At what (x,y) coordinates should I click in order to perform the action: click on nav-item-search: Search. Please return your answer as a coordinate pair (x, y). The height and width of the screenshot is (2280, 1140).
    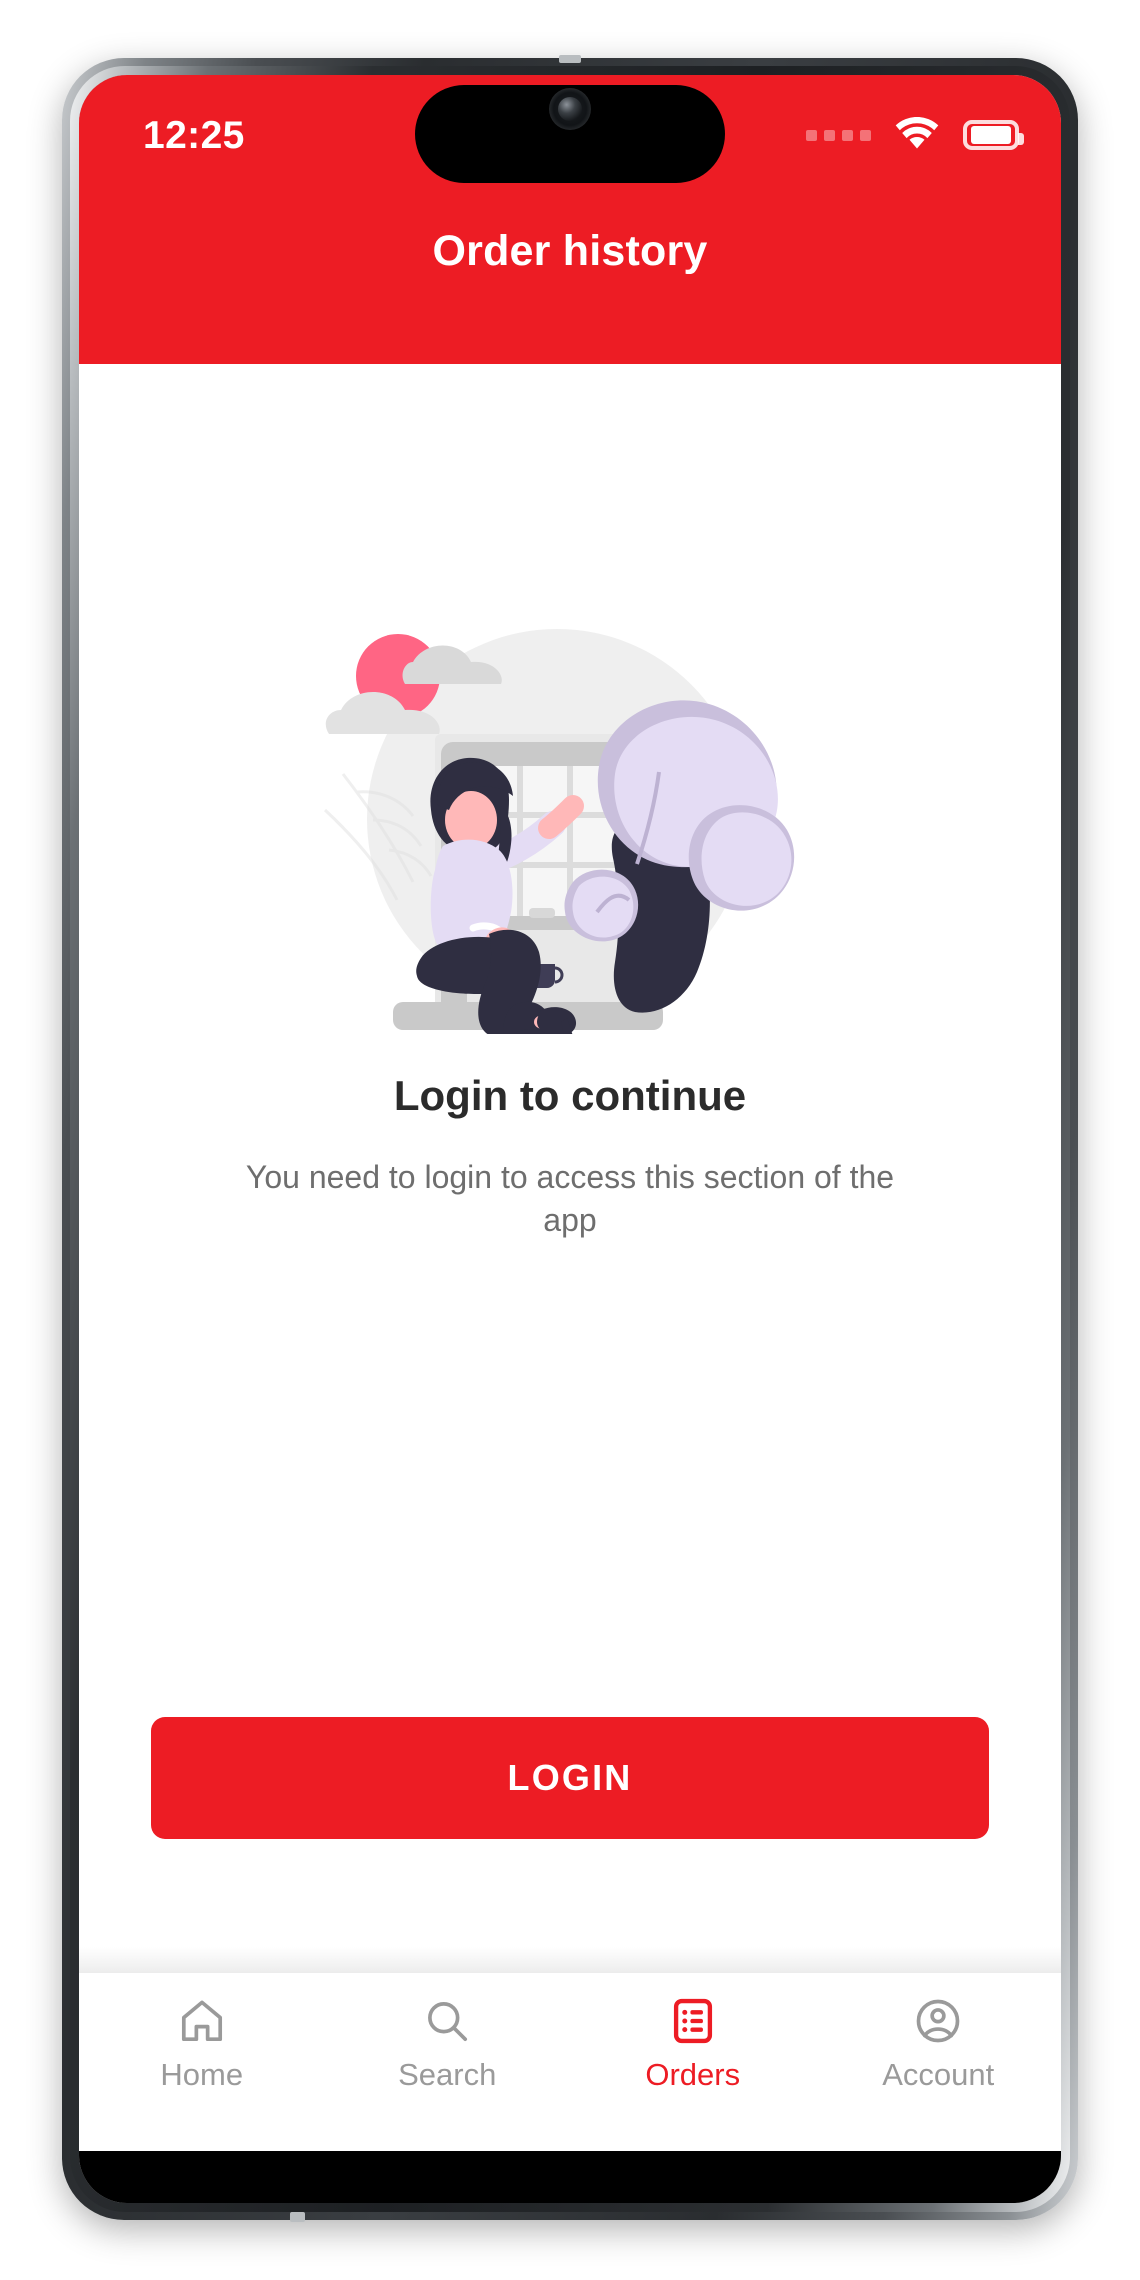
    Looking at the image, I should click on (448, 2042).